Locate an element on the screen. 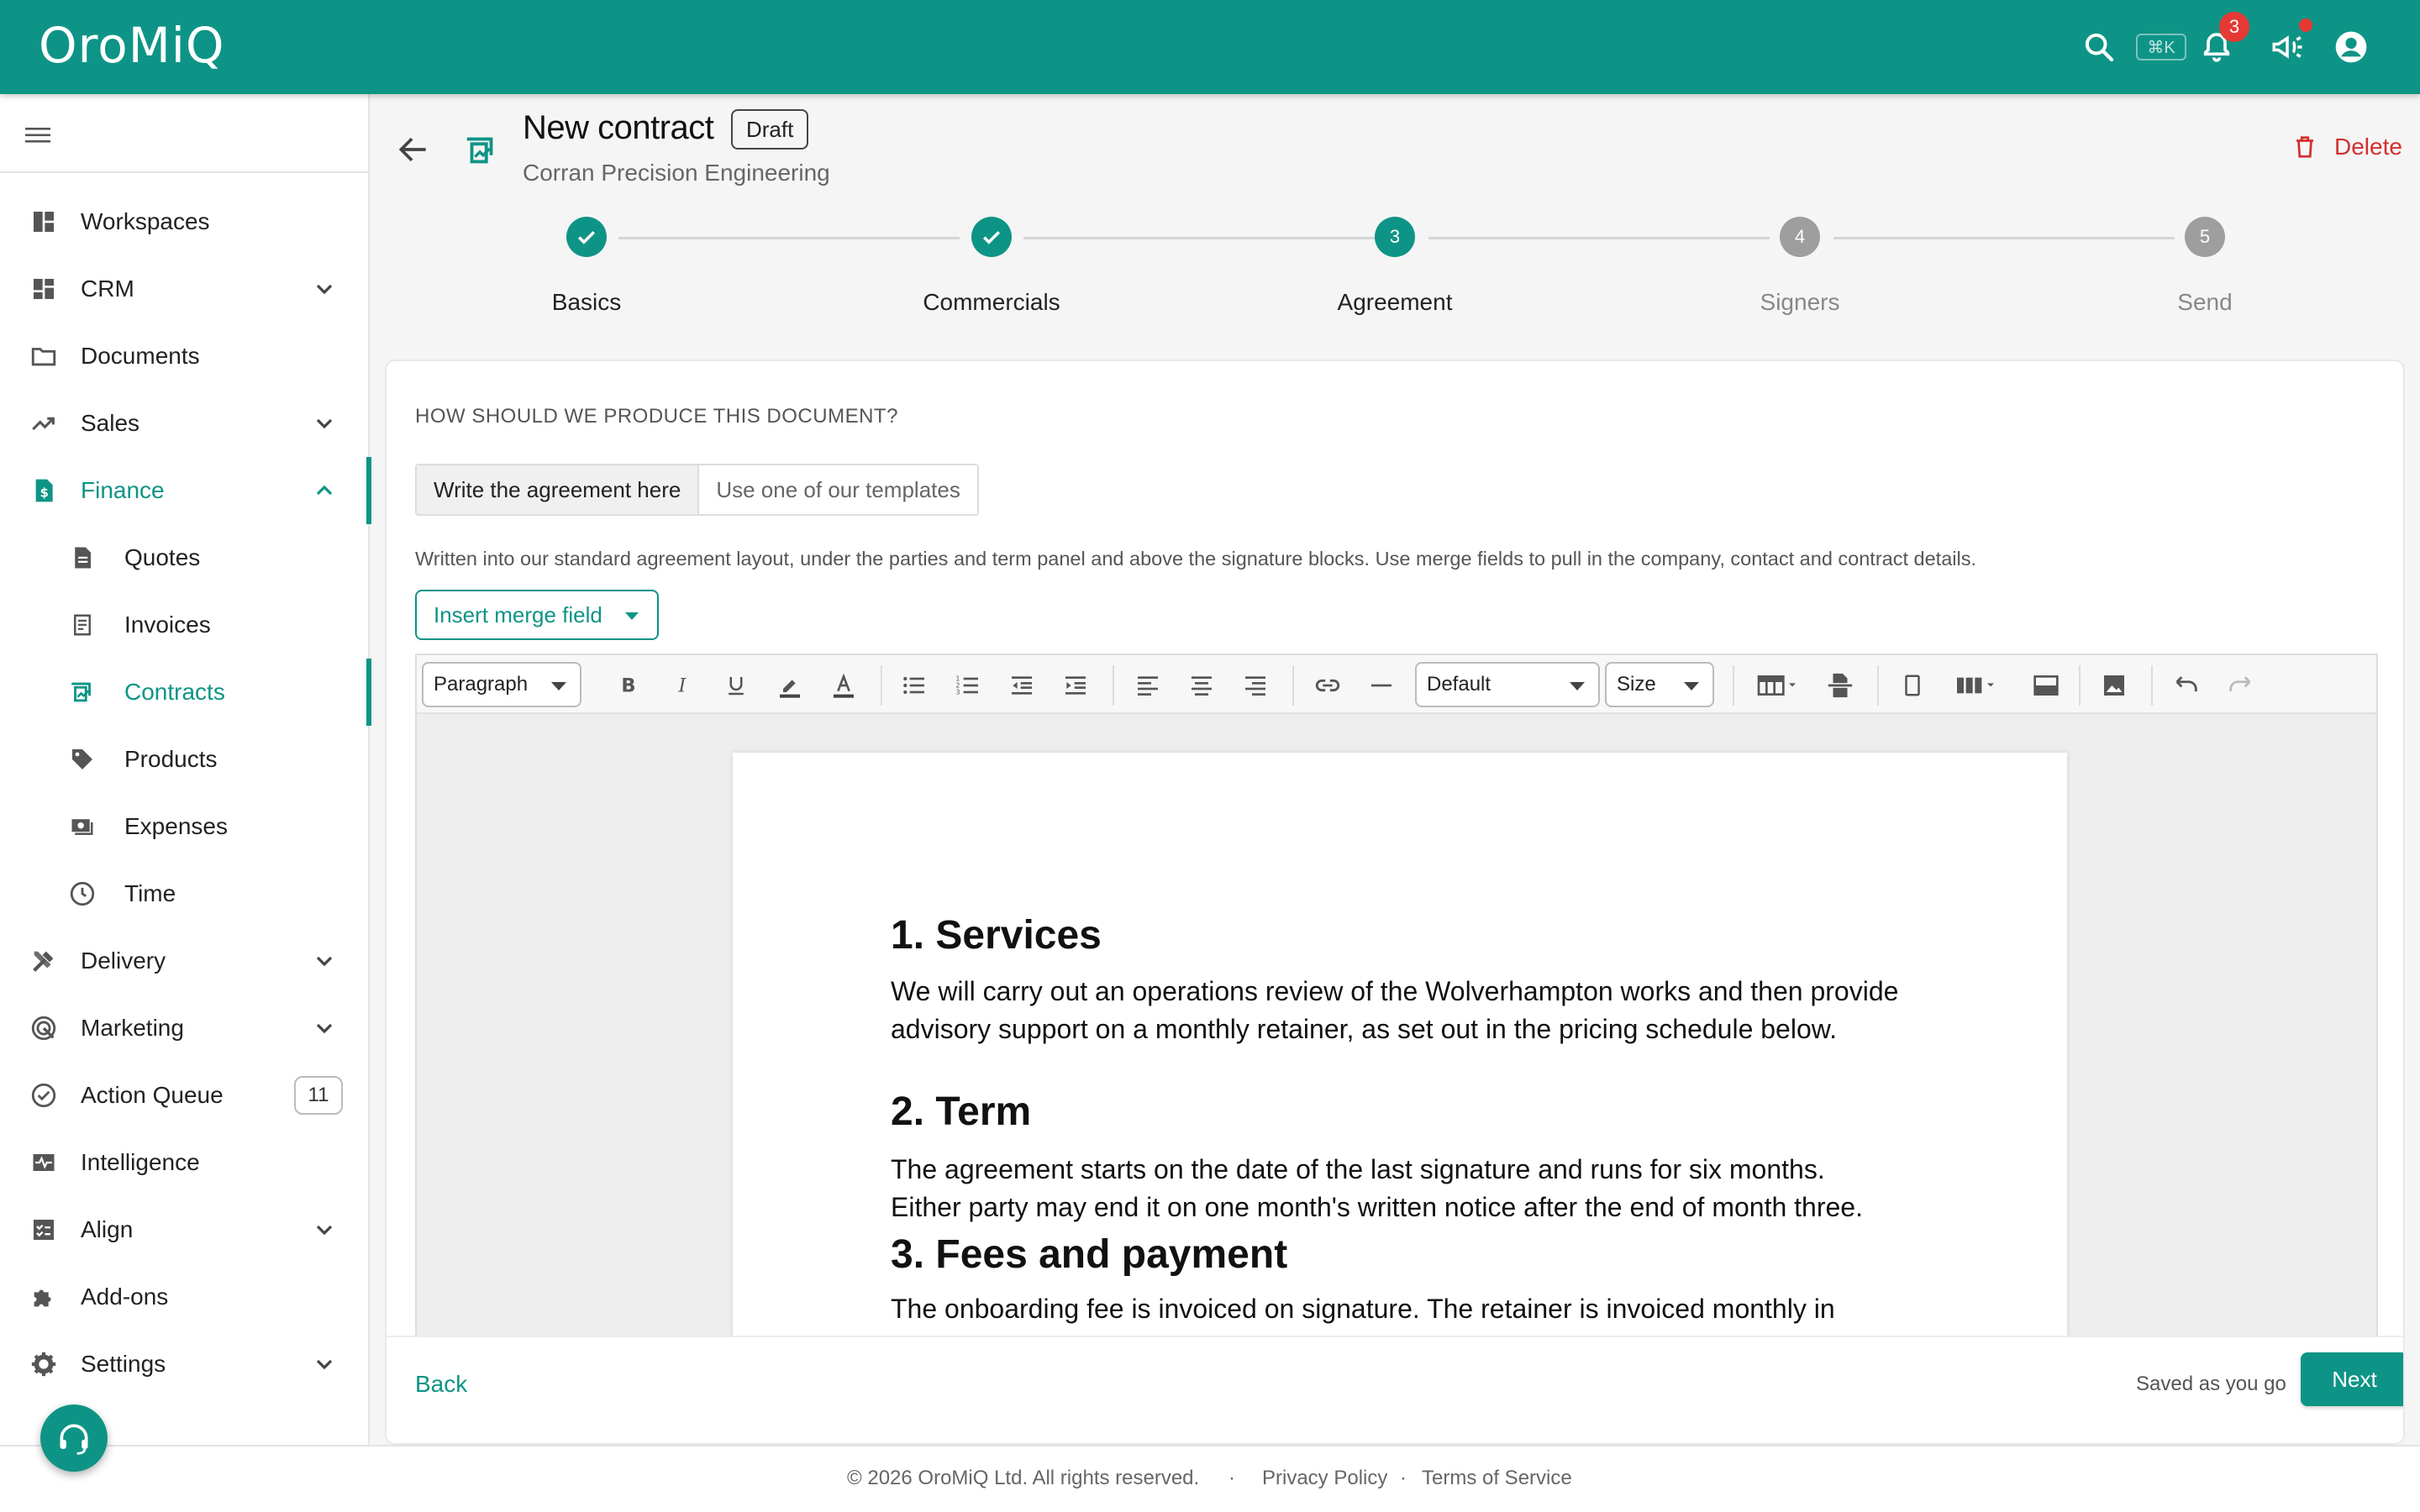  sidebar-item-workspaces: Workspaces is located at coordinates (185, 221).